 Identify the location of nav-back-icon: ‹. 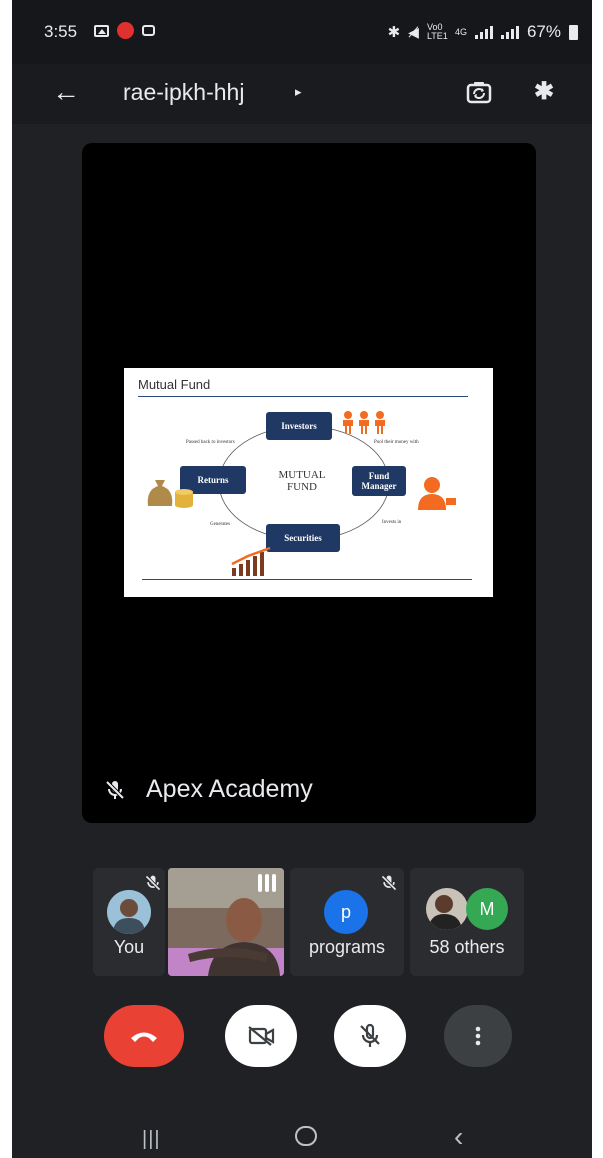
(458, 1137).